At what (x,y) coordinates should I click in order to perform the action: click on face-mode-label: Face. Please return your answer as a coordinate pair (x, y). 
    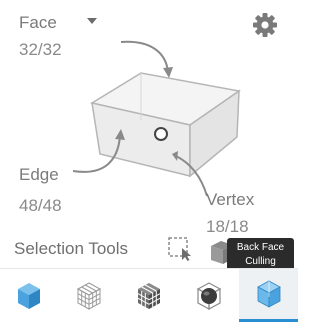
    Looking at the image, I should click on (38, 22).